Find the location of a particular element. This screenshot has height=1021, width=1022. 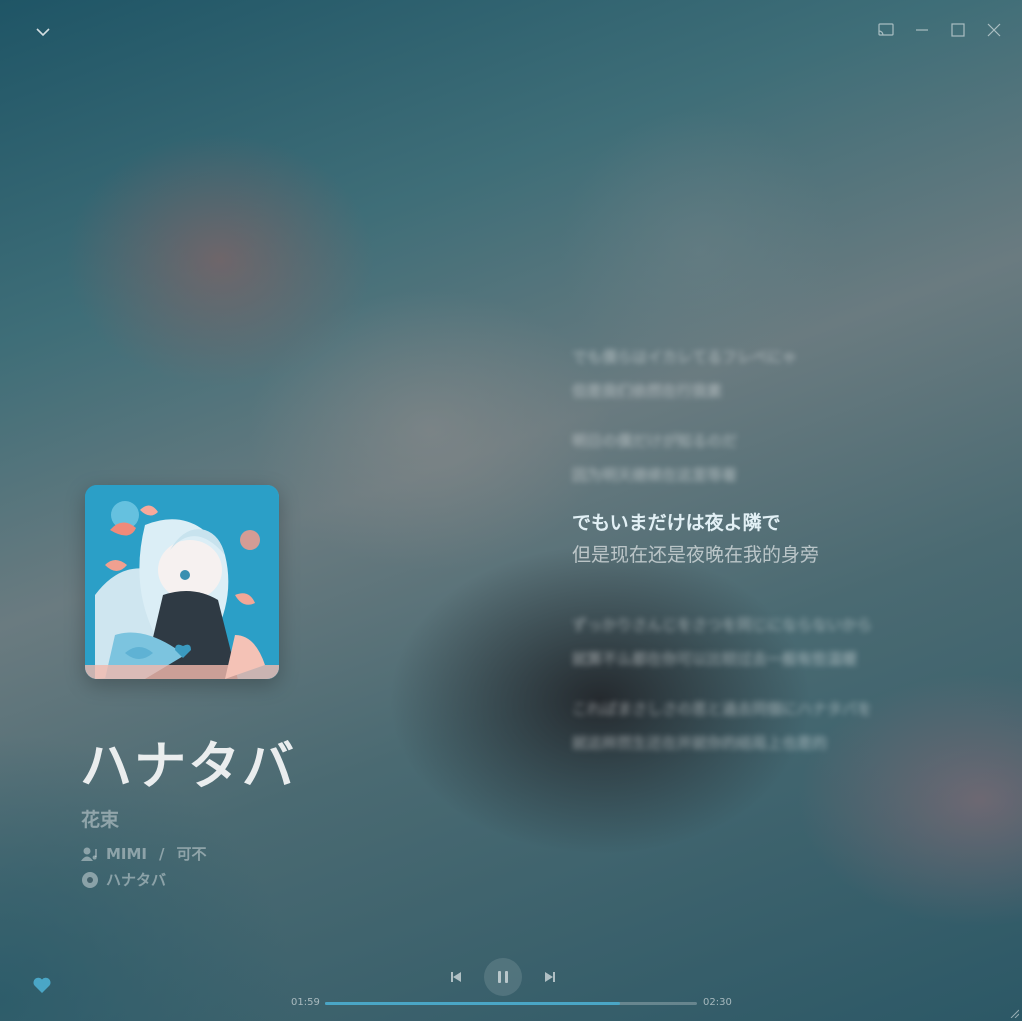

lyric-translation: 就算不么都在你可以比较过去一般有些温暖 is located at coordinates (715, 659).